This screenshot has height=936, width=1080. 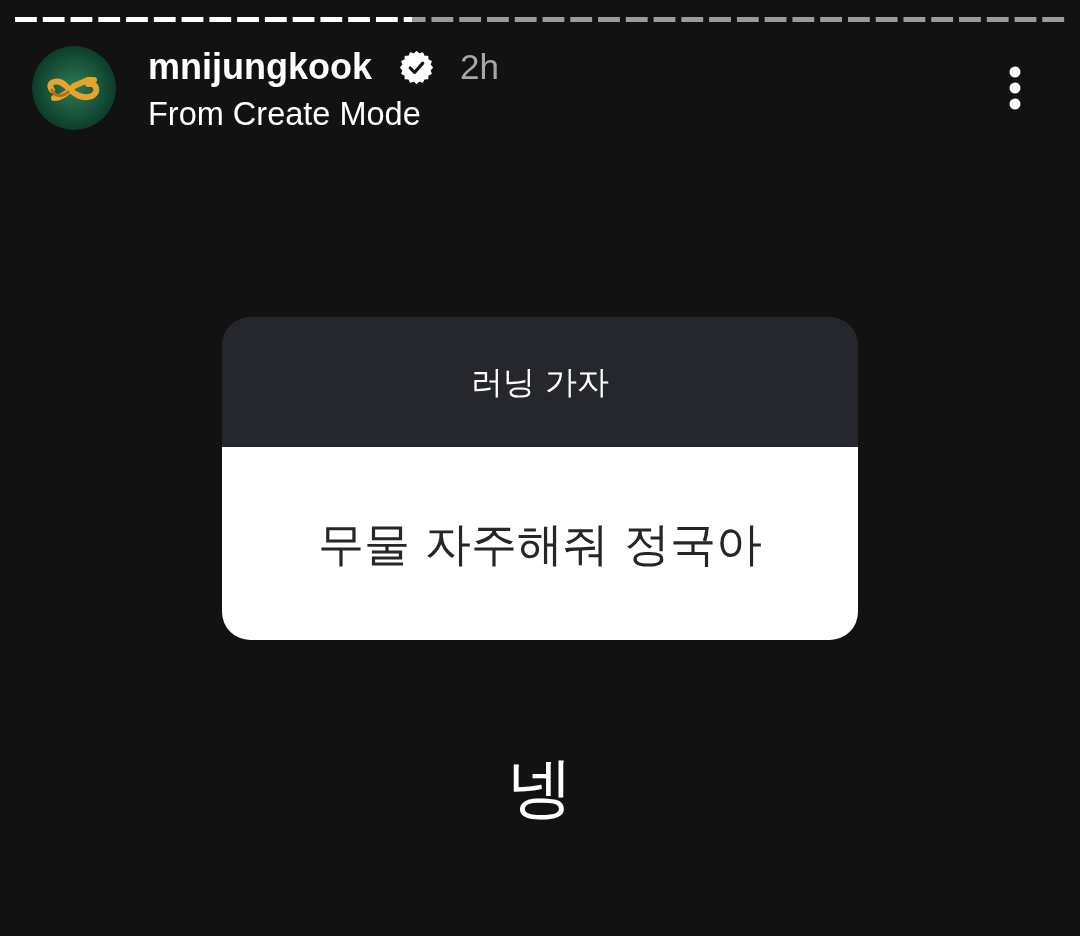 I want to click on post-time: 2h, so click(x=479, y=67).